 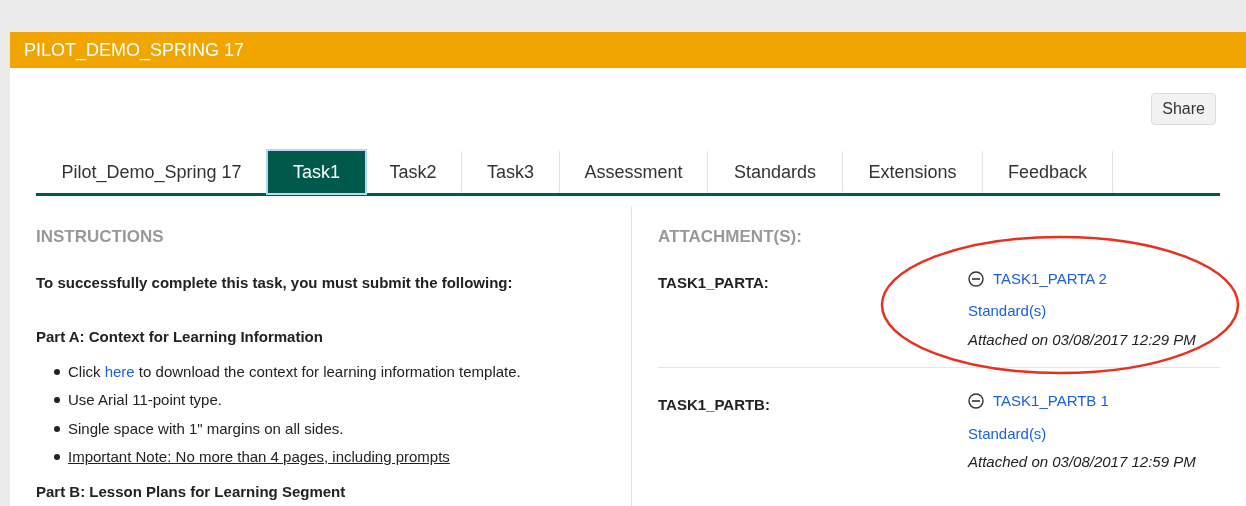 I want to click on page-title: PILOT_DEMO_SPRING 17, so click(x=134, y=50).